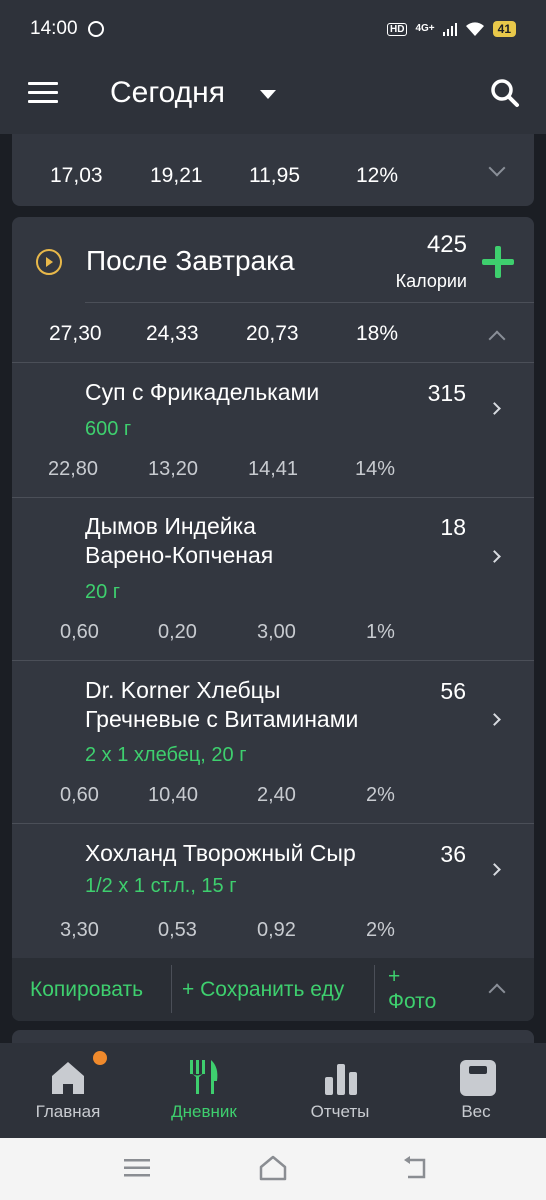 The image size is (546, 1200). Describe the element at coordinates (504, 29) in the screenshot. I see `battery-icon: 41` at that location.